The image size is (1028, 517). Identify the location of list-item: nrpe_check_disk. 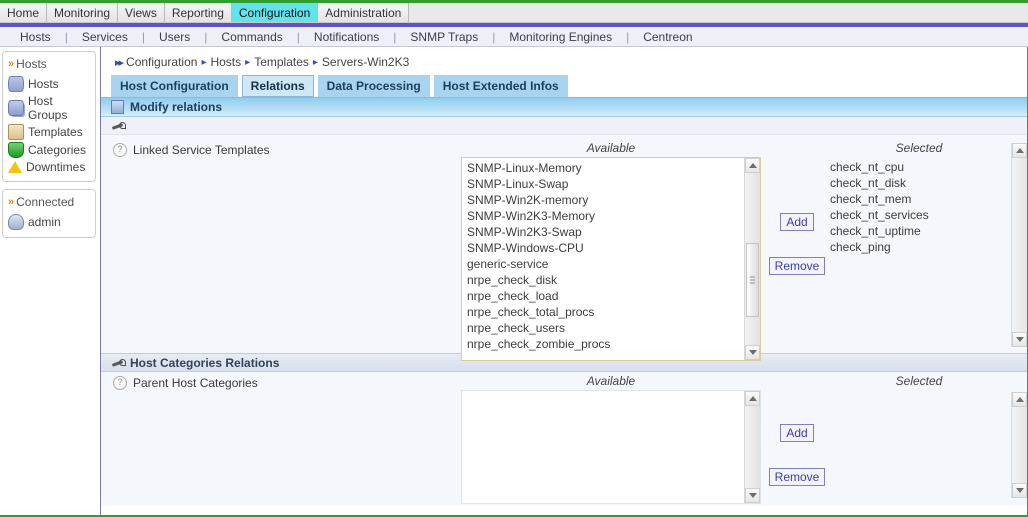
(604, 280).